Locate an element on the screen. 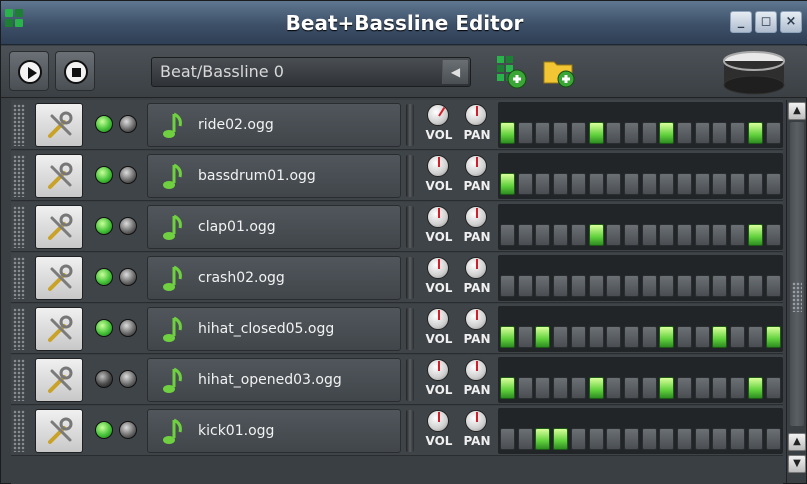 Image resolution: width=807 pixels, height=484 pixels. title-bar: Beat+Bassline Editor _ ◻ × is located at coordinates (404, 23).